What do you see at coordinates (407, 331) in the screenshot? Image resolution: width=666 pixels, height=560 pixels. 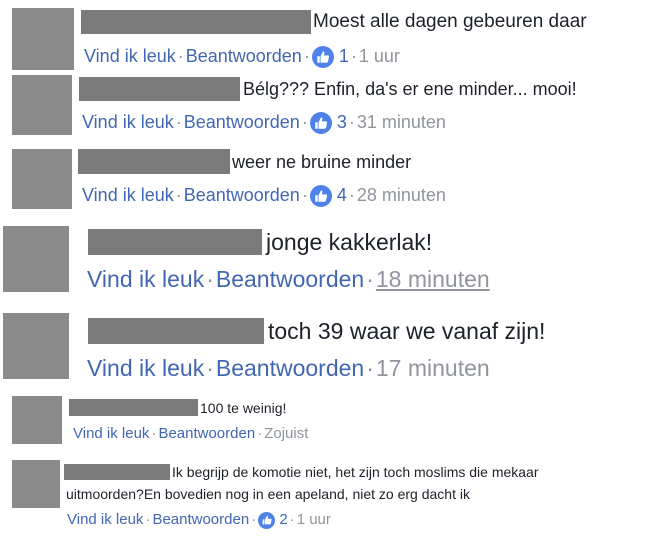 I see `comment-text: toch 39 waar we vanaf zijn!` at bounding box center [407, 331].